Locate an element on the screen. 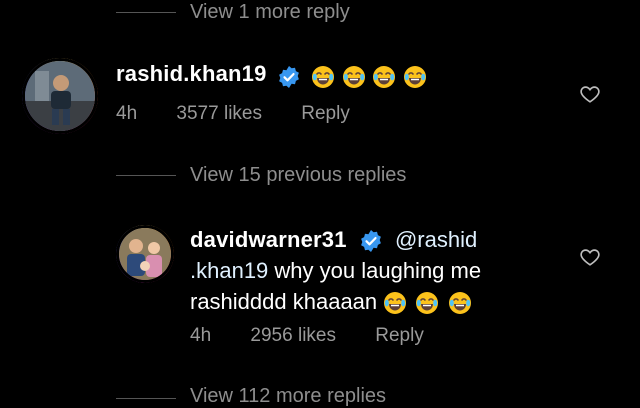  thread-divider-bottom is located at coordinates (146, 398).